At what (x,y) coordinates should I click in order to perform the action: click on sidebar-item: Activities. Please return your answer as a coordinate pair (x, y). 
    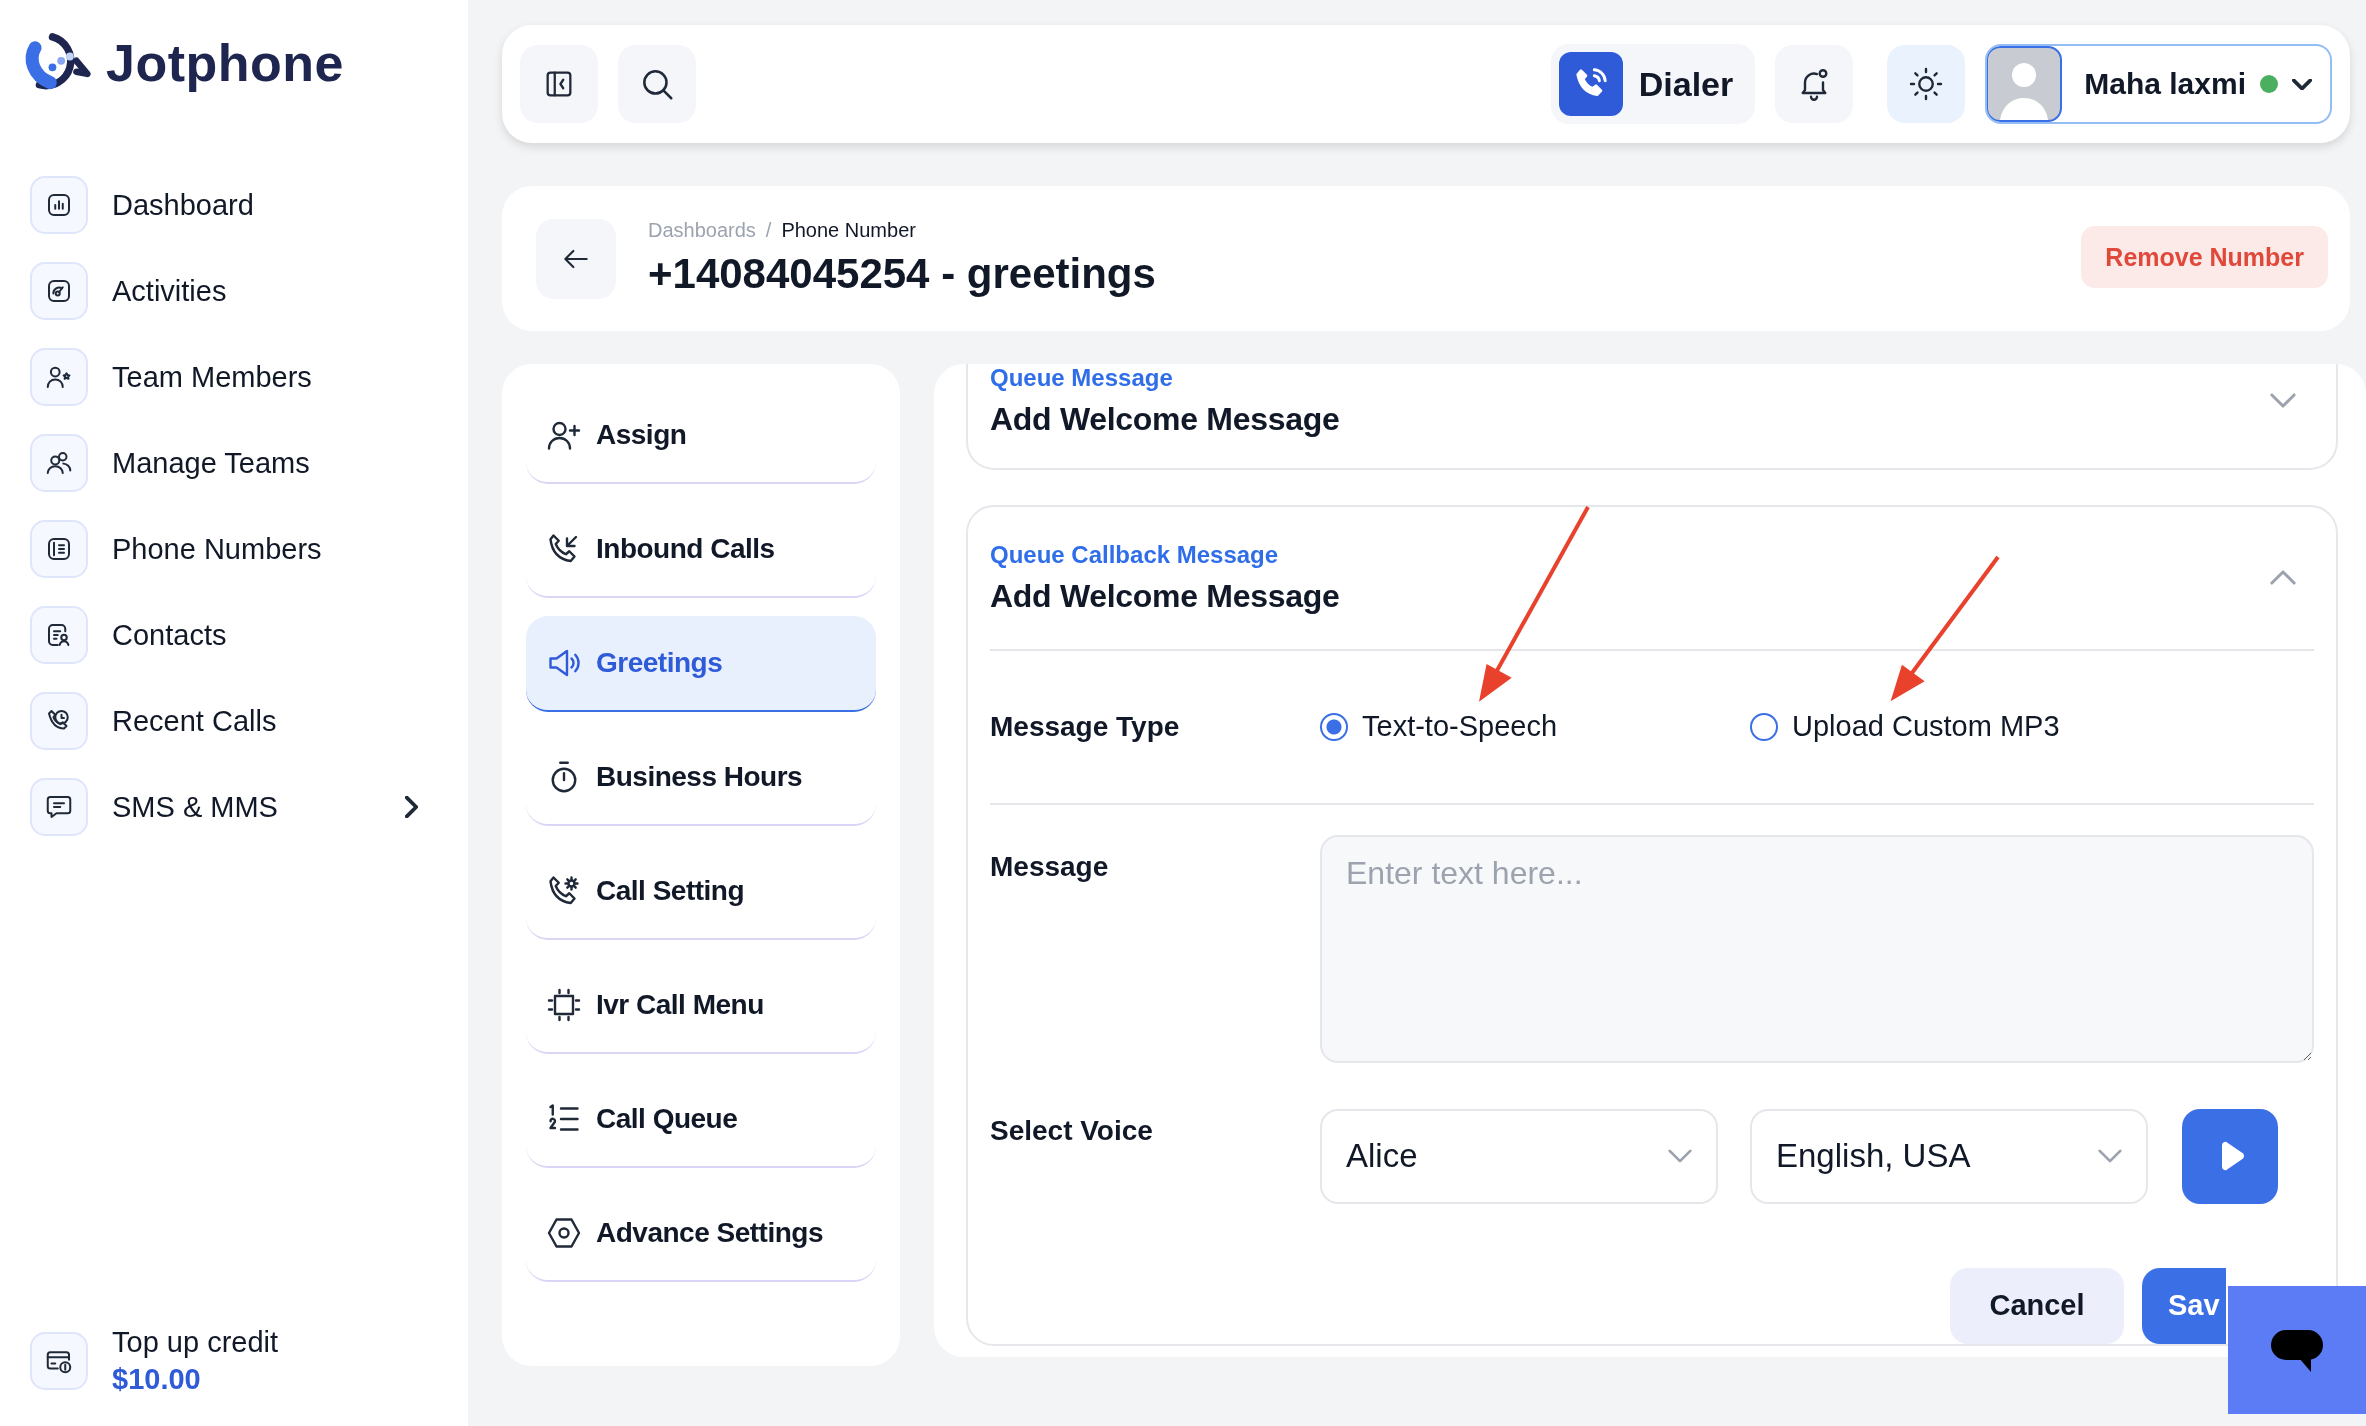
    Looking at the image, I should click on (224, 291).